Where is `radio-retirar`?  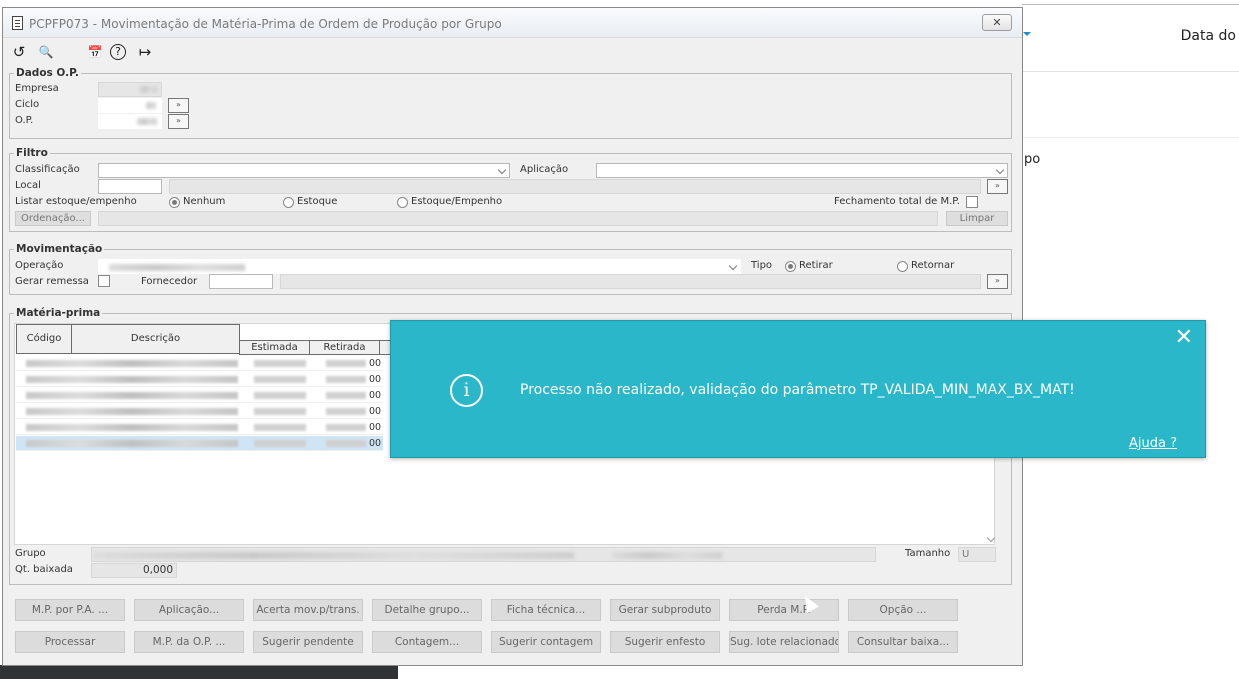
radio-retirar is located at coordinates (790, 266).